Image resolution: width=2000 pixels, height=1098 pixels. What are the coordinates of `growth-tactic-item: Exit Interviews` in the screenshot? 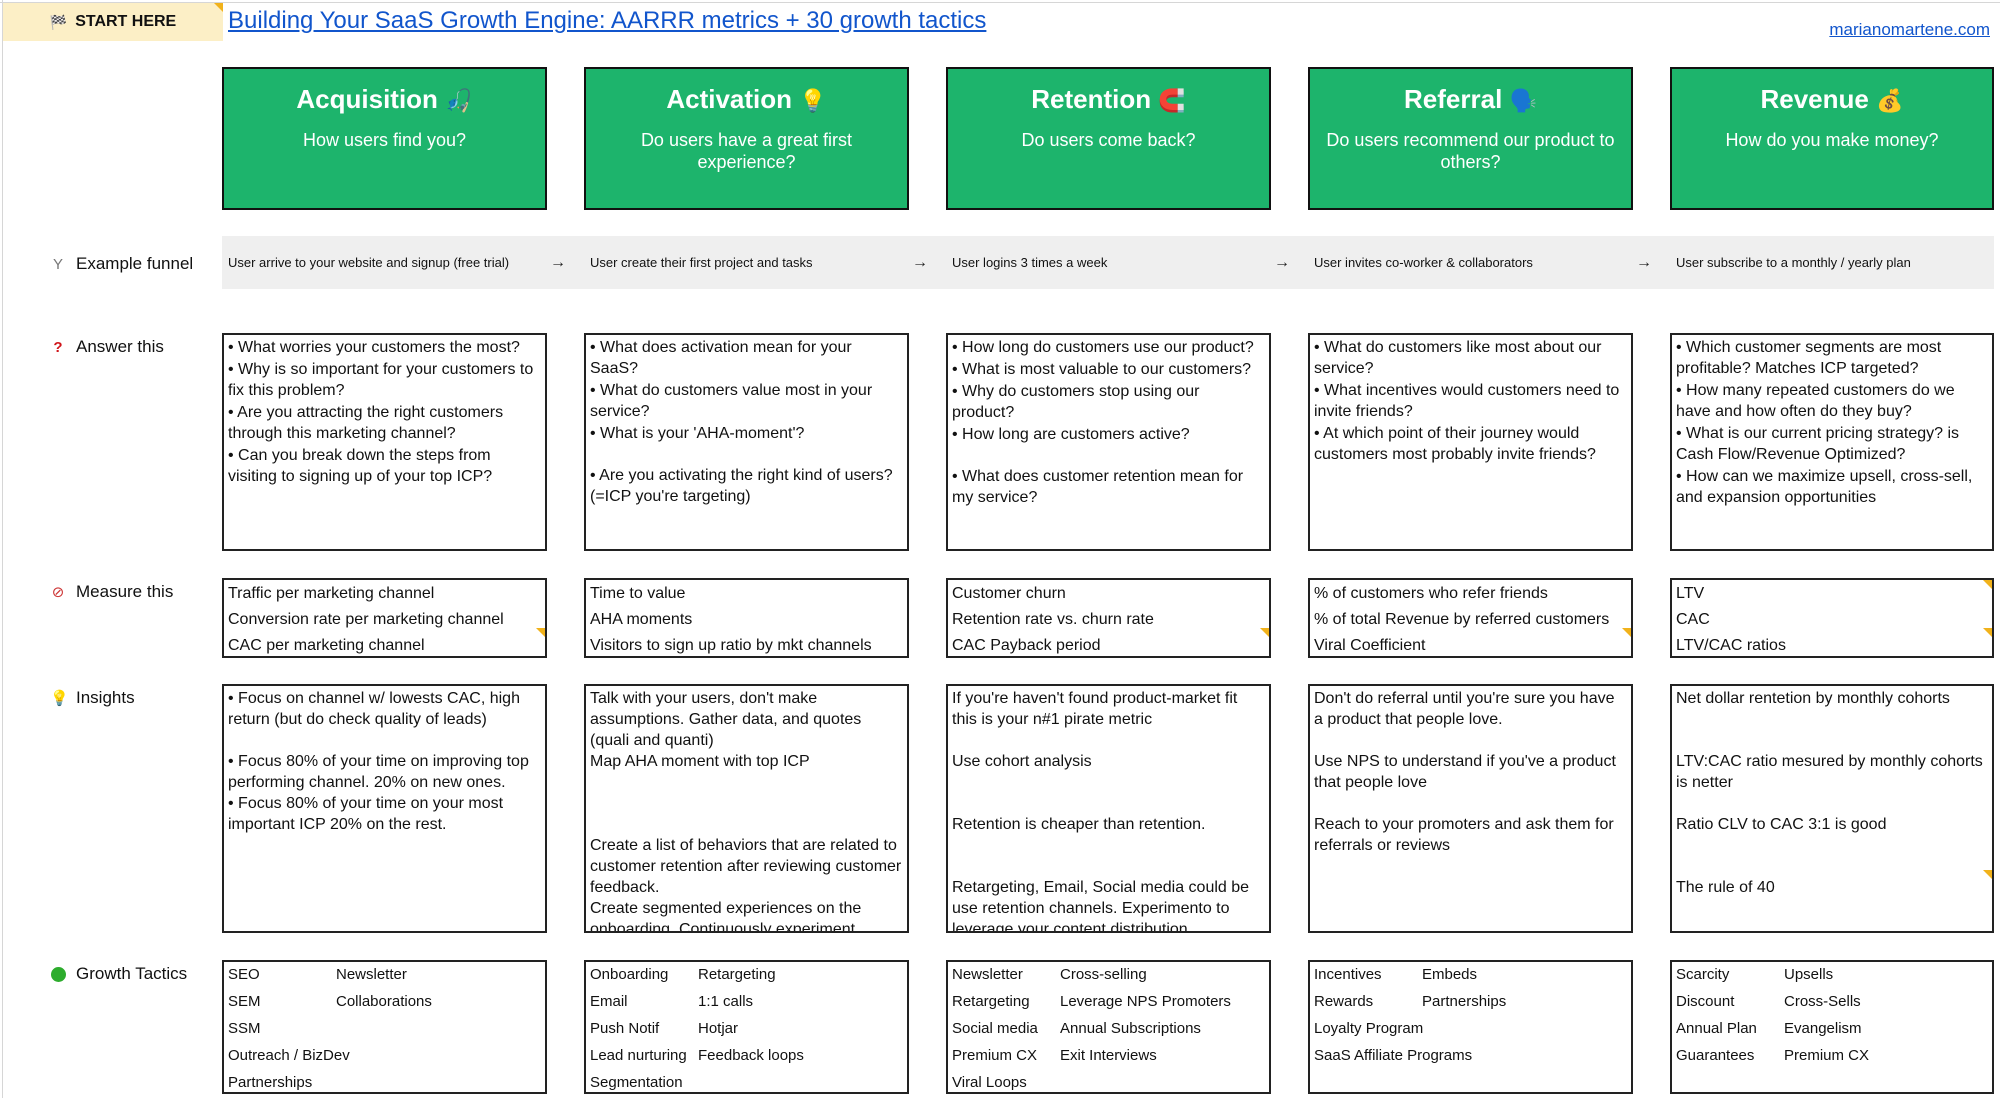 It's located at (1108, 1055).